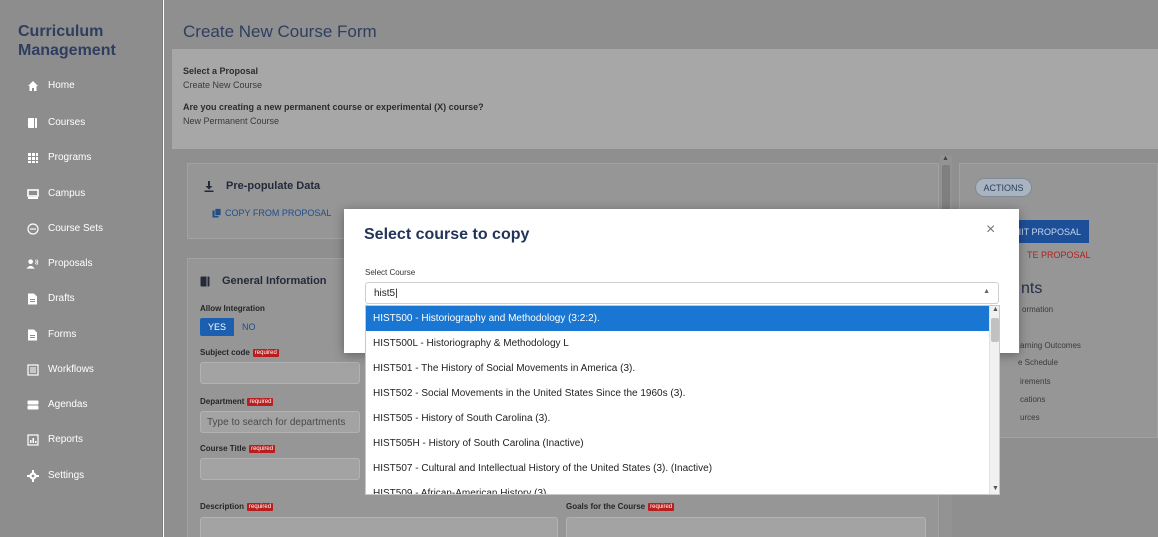 The height and width of the screenshot is (537, 1158). I want to click on sidebar-item-courses: Courses, so click(55, 122).